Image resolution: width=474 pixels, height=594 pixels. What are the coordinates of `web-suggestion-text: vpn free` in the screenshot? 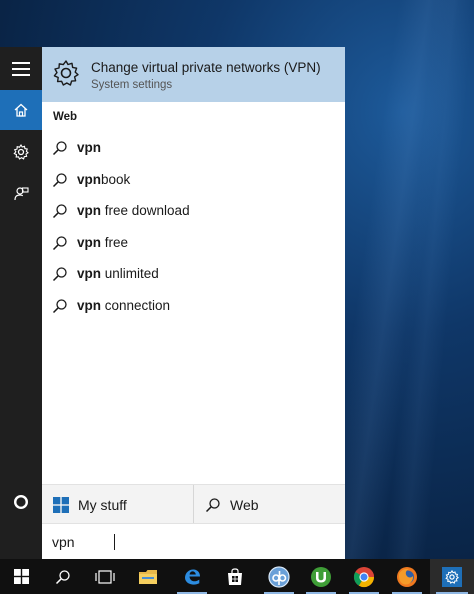 It's located at (103, 242).